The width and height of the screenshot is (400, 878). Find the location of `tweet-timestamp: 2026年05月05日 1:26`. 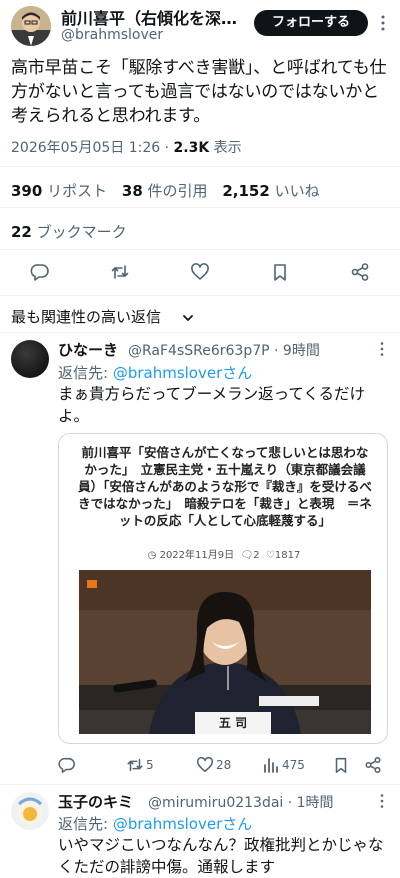

tweet-timestamp: 2026年05月05日 1:26 is located at coordinates (85, 148).